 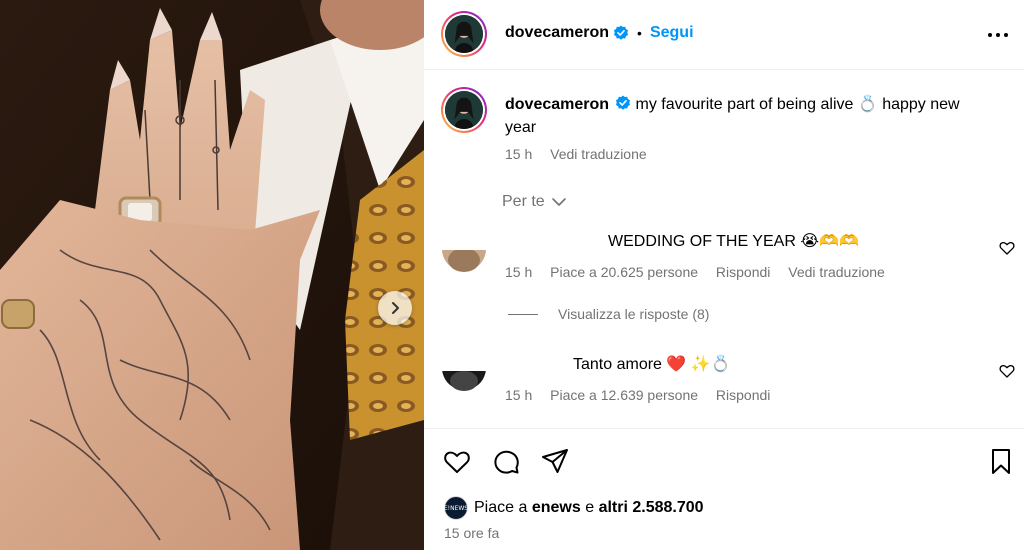 I want to click on comment-meta: 15 h Piace a 12.639 persone Rispondi, so click(x=644, y=395).